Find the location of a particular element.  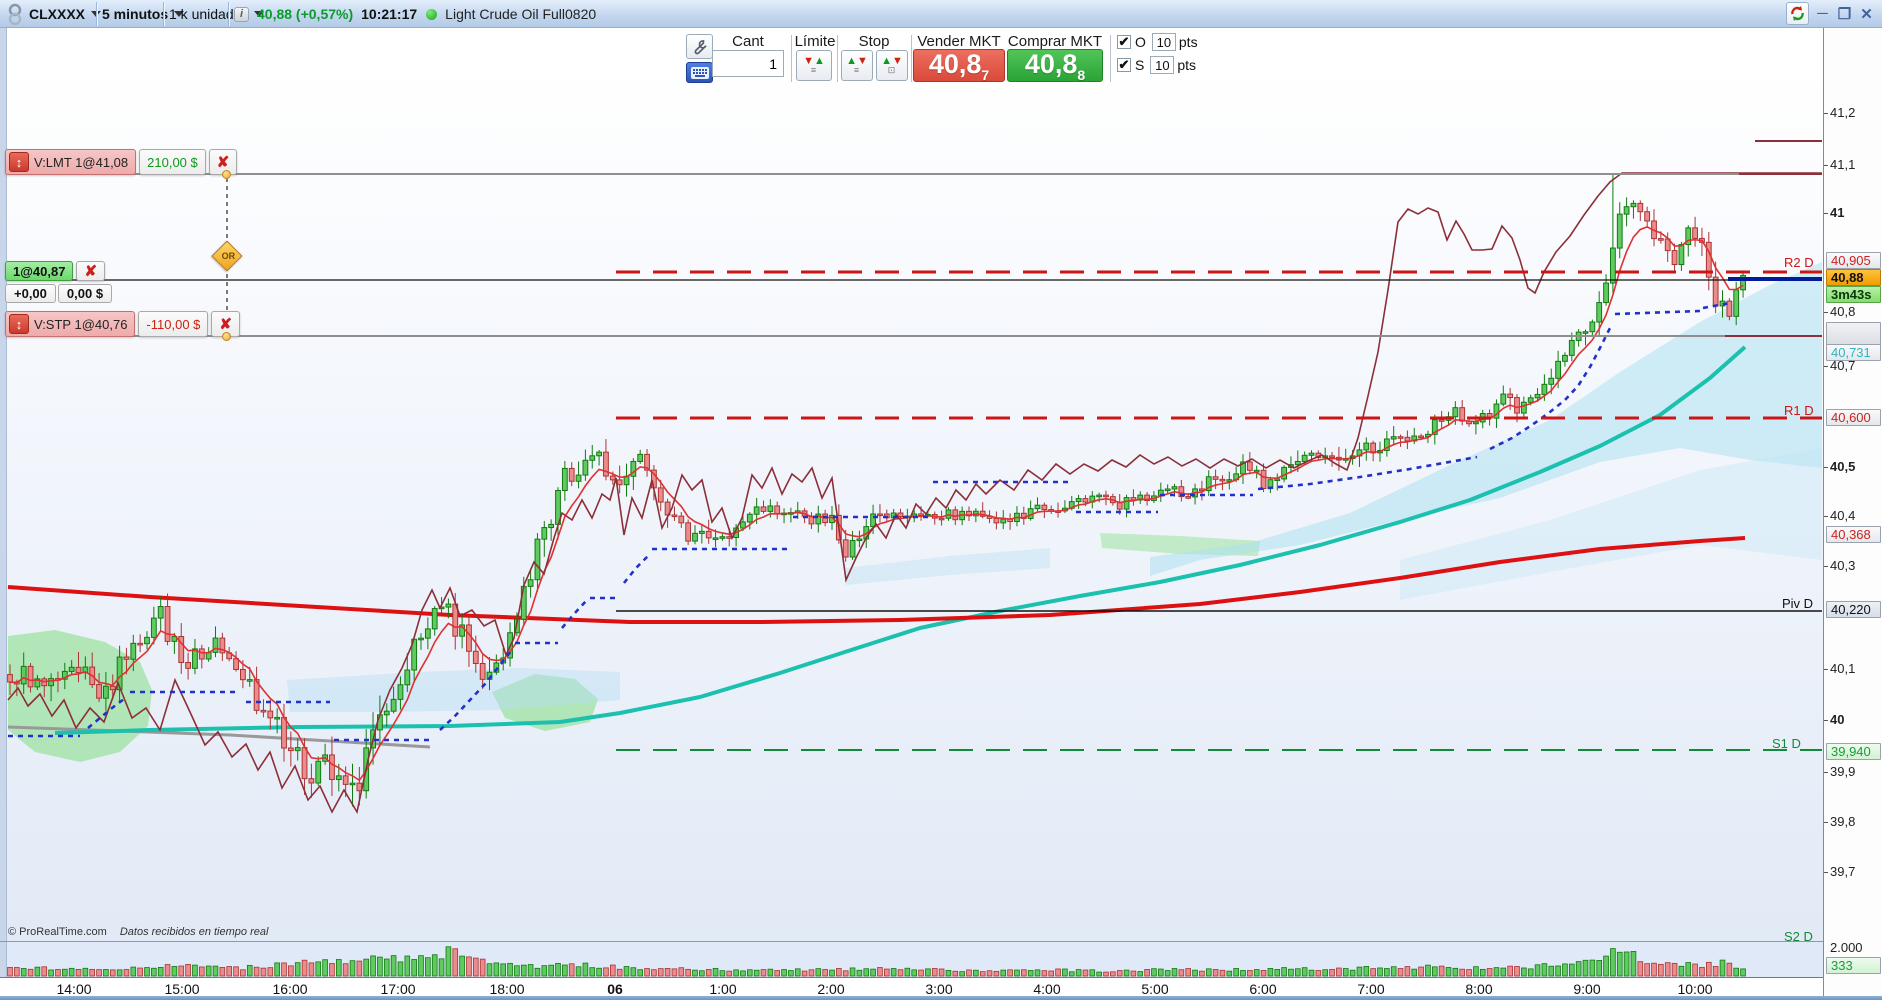

stop-pnl-value: -110,00 $ is located at coordinates (173, 324).